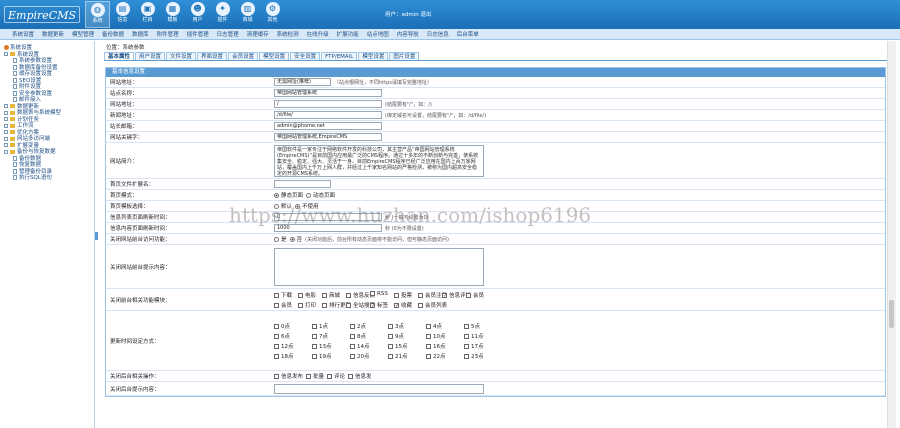 The image size is (900, 428). What do you see at coordinates (247, 14) in the screenshot?
I see `nav-item-6: ▥ 商城` at bounding box center [247, 14].